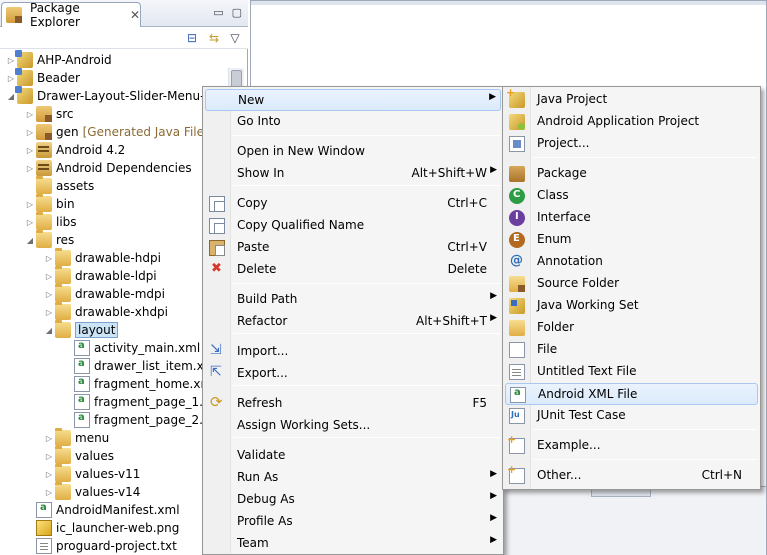 The height and width of the screenshot is (555, 767). What do you see at coordinates (631, 262) in the screenshot?
I see `new-item-annotation: Annotation` at bounding box center [631, 262].